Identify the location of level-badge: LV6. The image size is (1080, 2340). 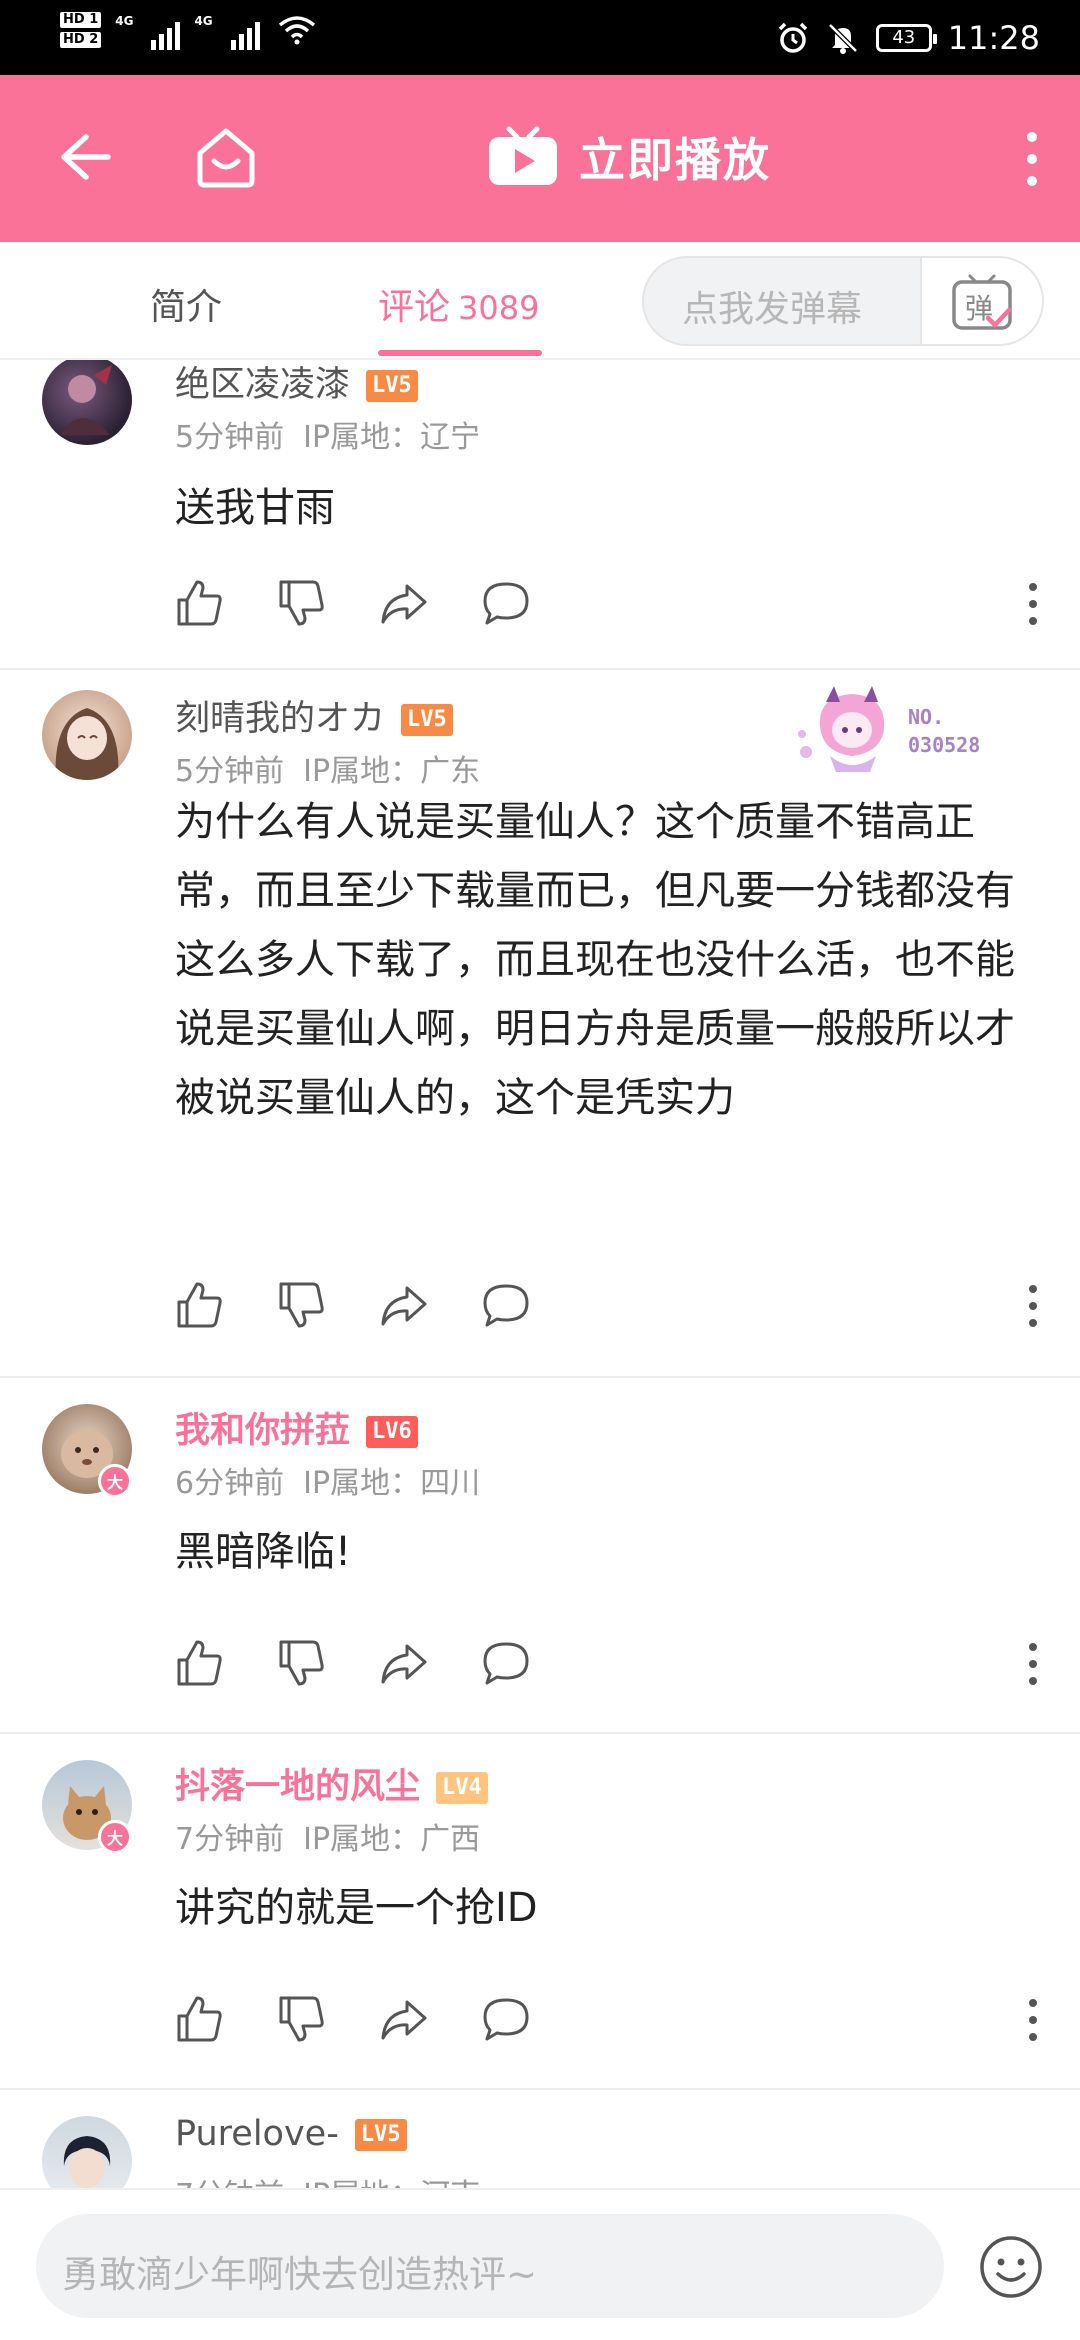
(392, 1432).